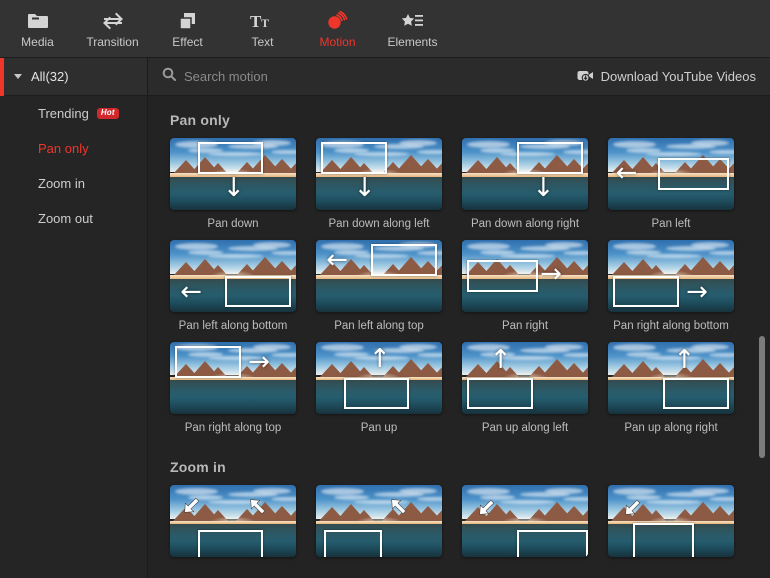 The height and width of the screenshot is (578, 770). Describe the element at coordinates (262, 41) in the screenshot. I see `toolbar-tab-text-label: Text` at that location.